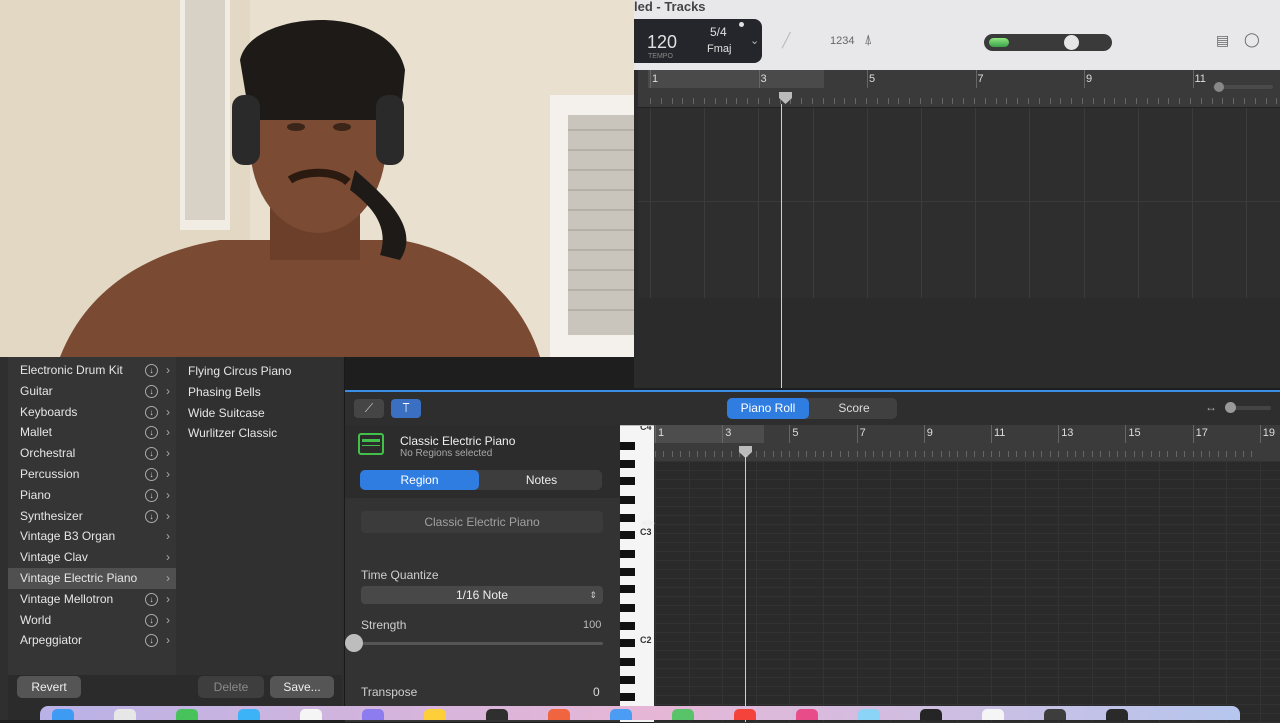 This screenshot has width=1280, height=723. Describe the element at coordinates (369, 408) in the screenshot. I see `pencil-tool-icon: ⟋` at that location.